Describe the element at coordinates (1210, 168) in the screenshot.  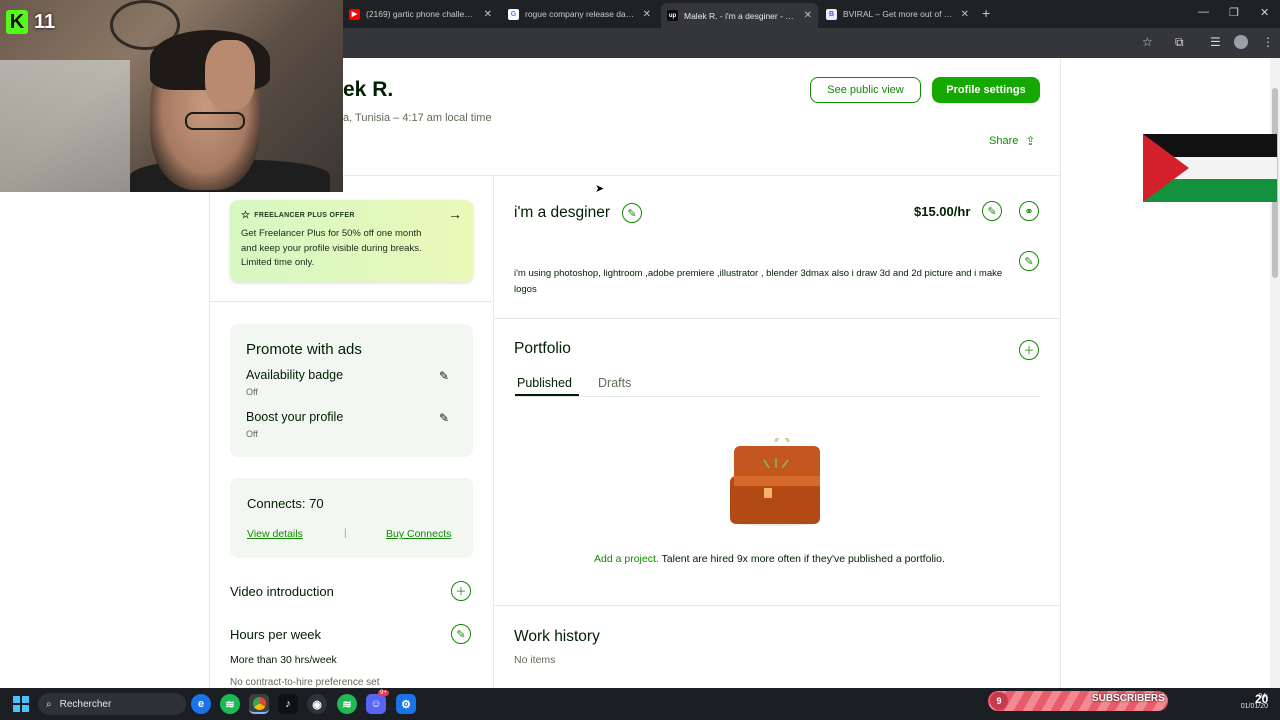
I see `palestine-flag-overlay` at that location.